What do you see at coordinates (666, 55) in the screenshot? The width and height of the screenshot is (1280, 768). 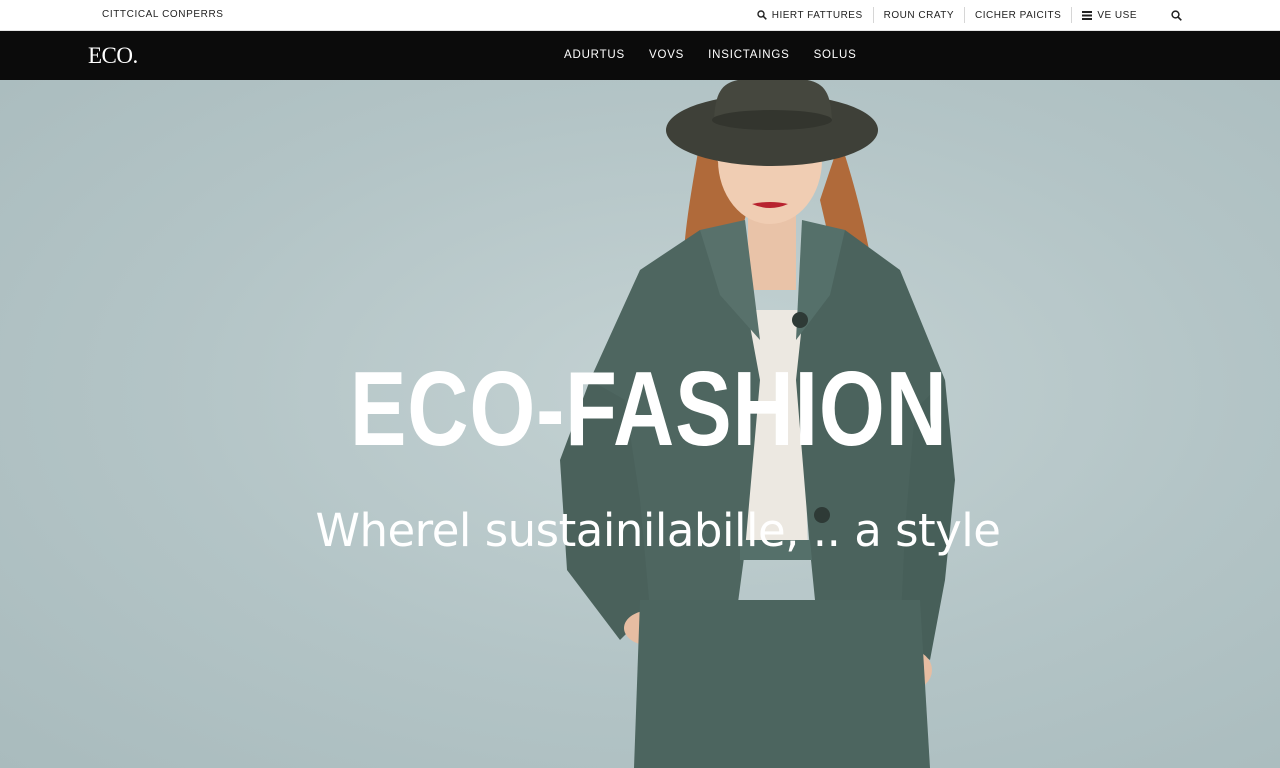 I see `nav-link-vovs: VOVS` at bounding box center [666, 55].